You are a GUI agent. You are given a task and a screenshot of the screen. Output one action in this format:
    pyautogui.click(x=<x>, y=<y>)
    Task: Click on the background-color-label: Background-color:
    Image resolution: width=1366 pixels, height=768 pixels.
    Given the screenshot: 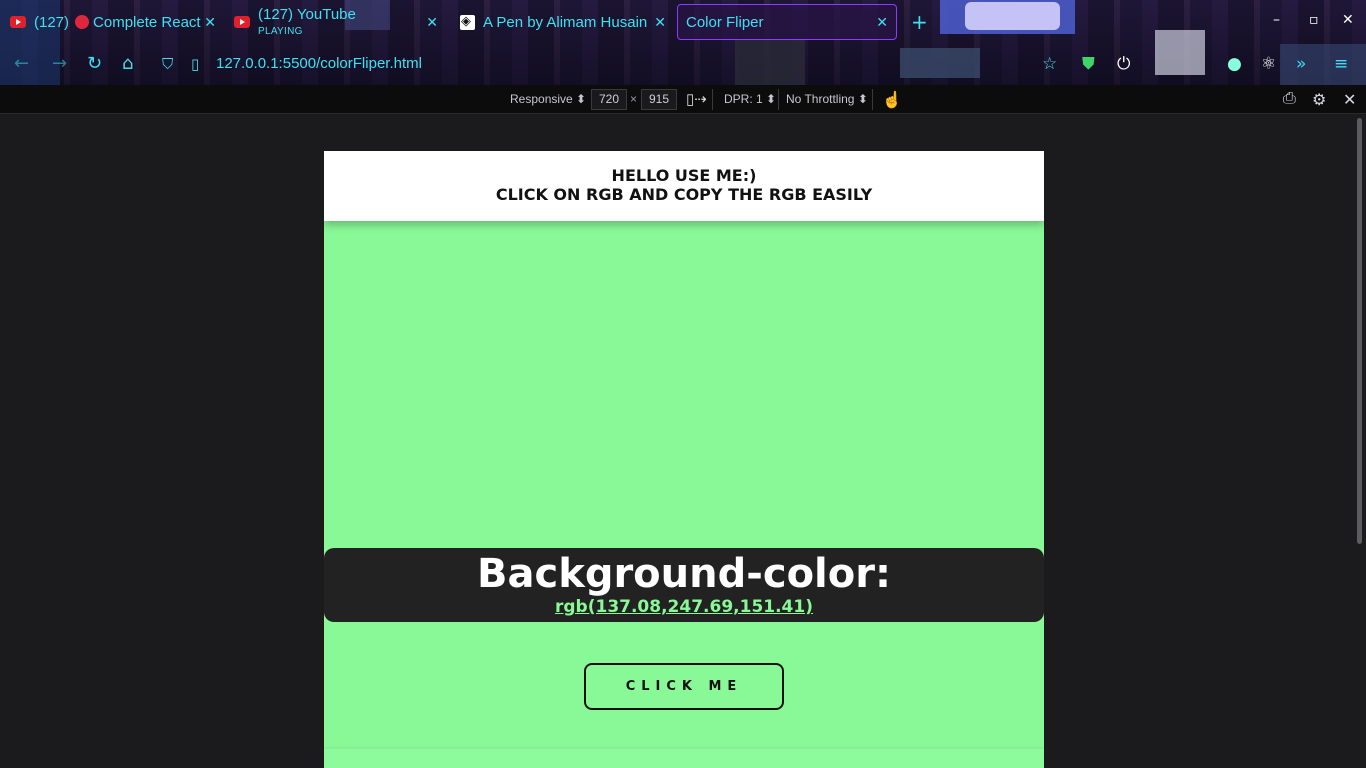 What is the action you would take?
    pyautogui.click(x=684, y=574)
    